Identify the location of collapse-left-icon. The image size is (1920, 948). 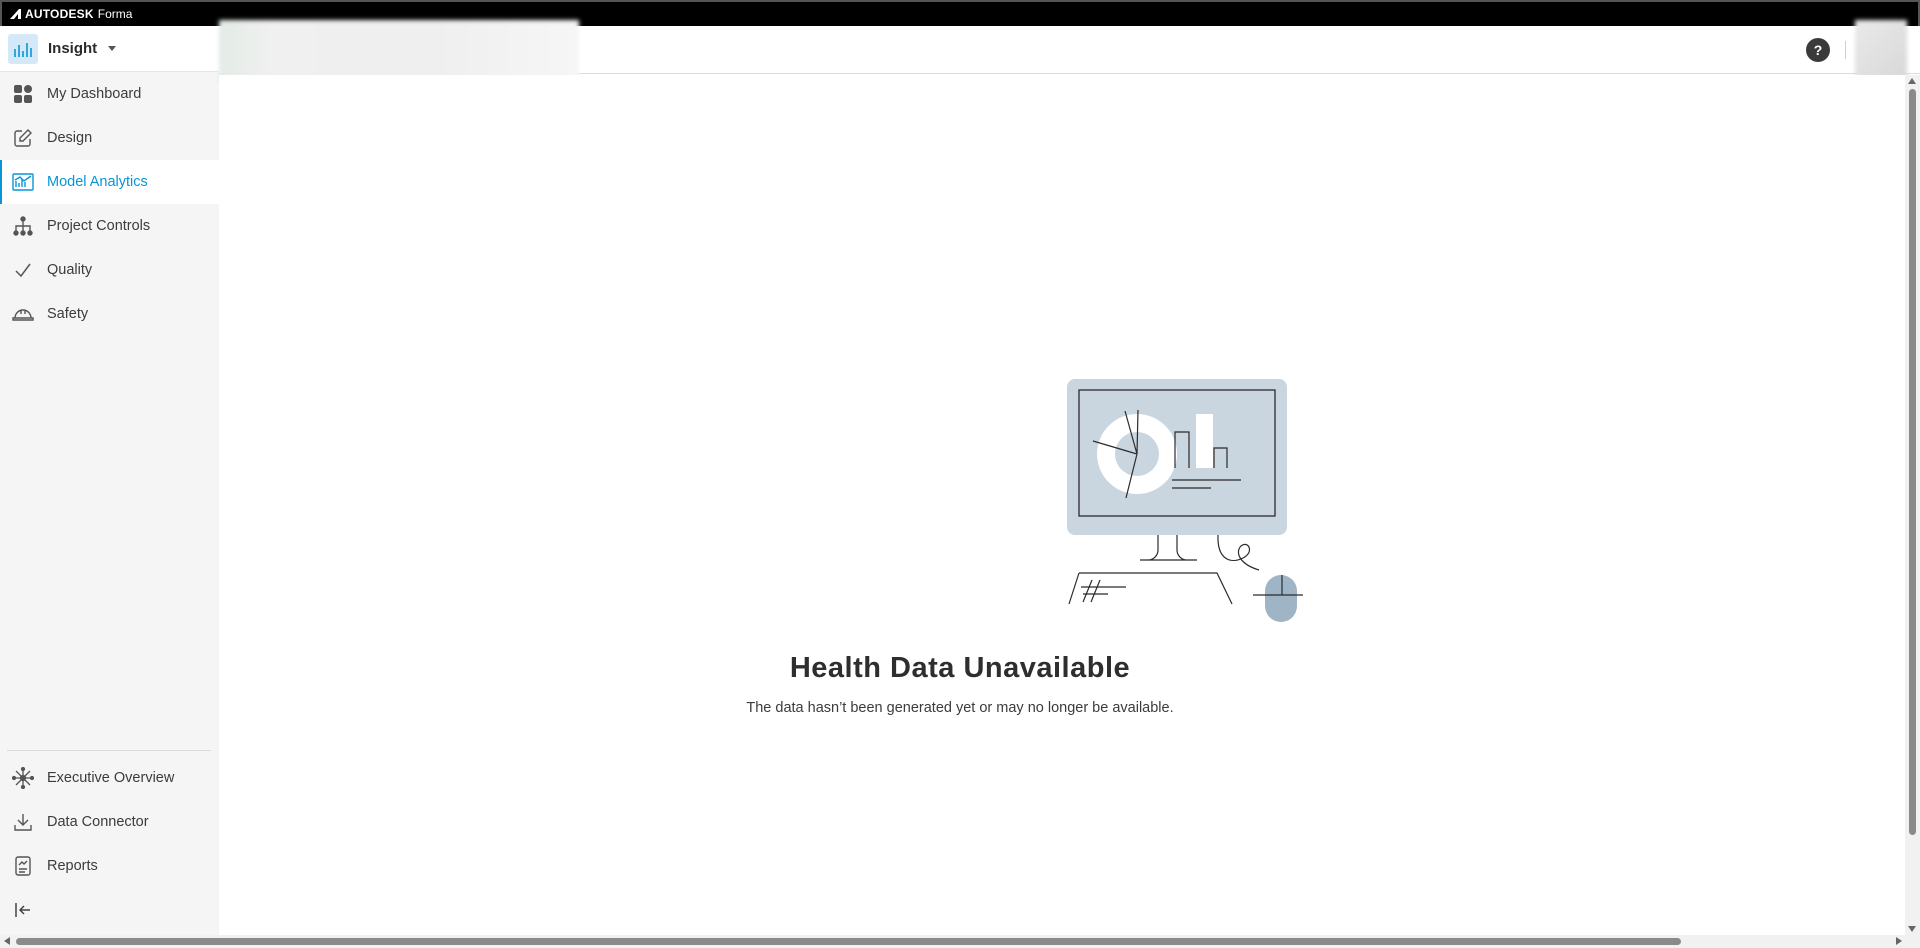
(23, 910).